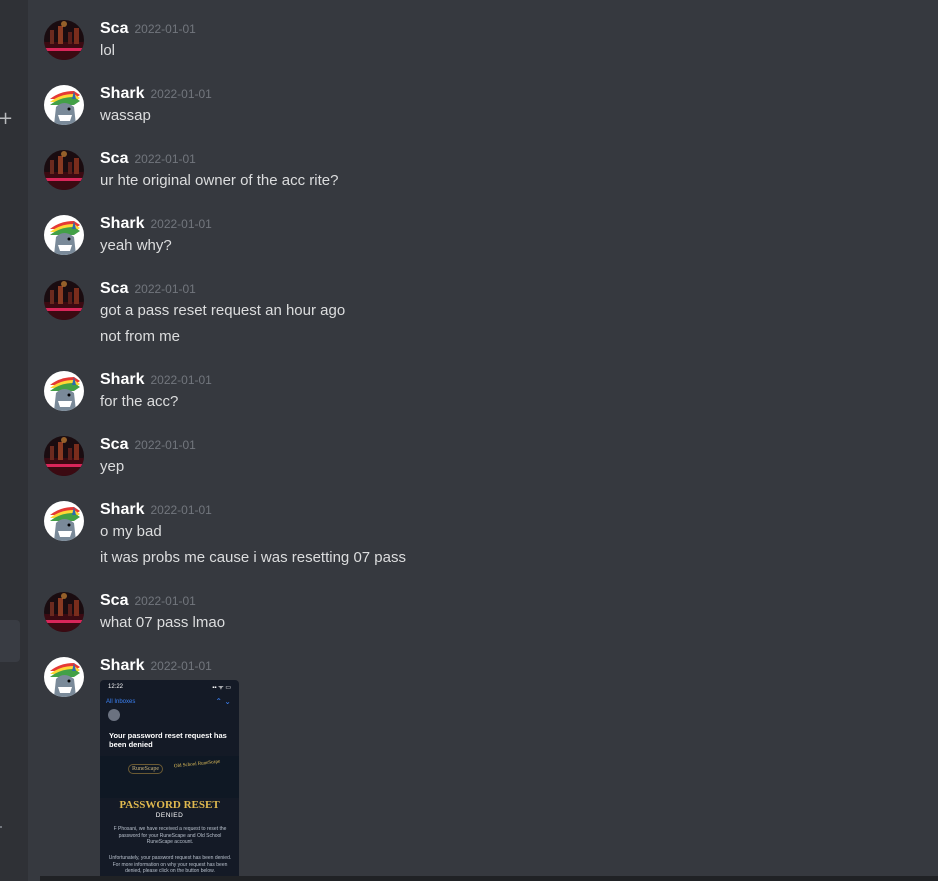 The height and width of the screenshot is (881, 938). What do you see at coordinates (116, 687) in the screenshot?
I see `phone-status-time: 12:22` at bounding box center [116, 687].